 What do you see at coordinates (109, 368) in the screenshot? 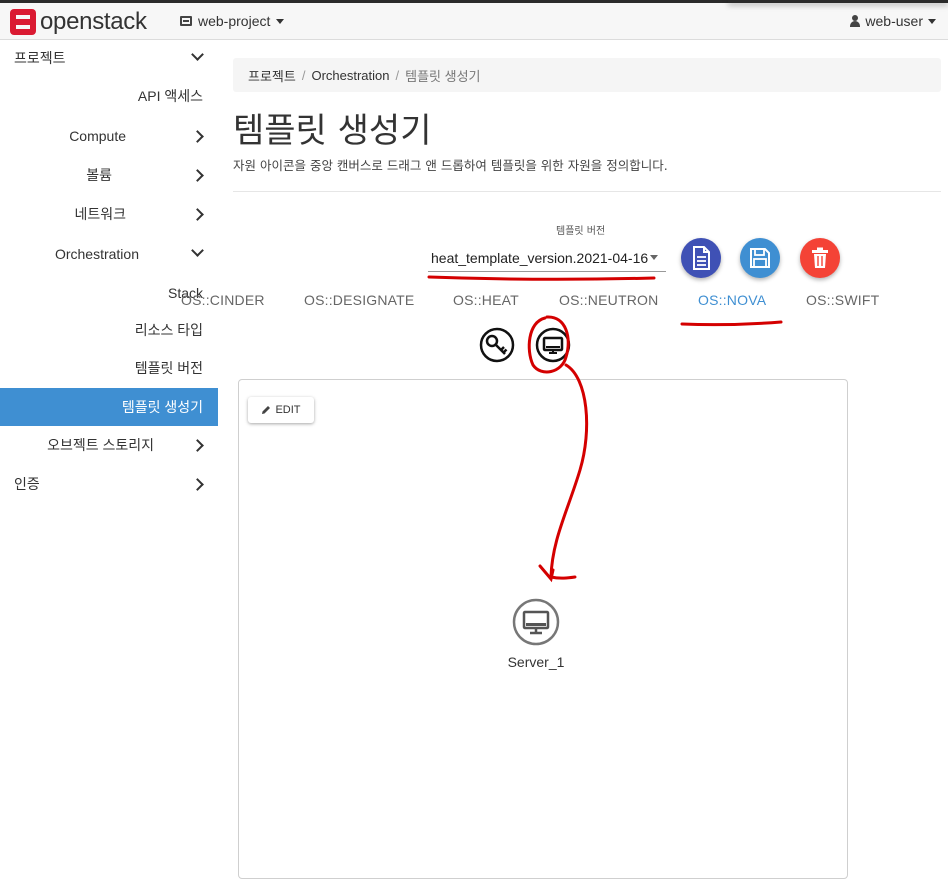
I see `sidebar-item-template-versions: 템플릿 버전` at bounding box center [109, 368].